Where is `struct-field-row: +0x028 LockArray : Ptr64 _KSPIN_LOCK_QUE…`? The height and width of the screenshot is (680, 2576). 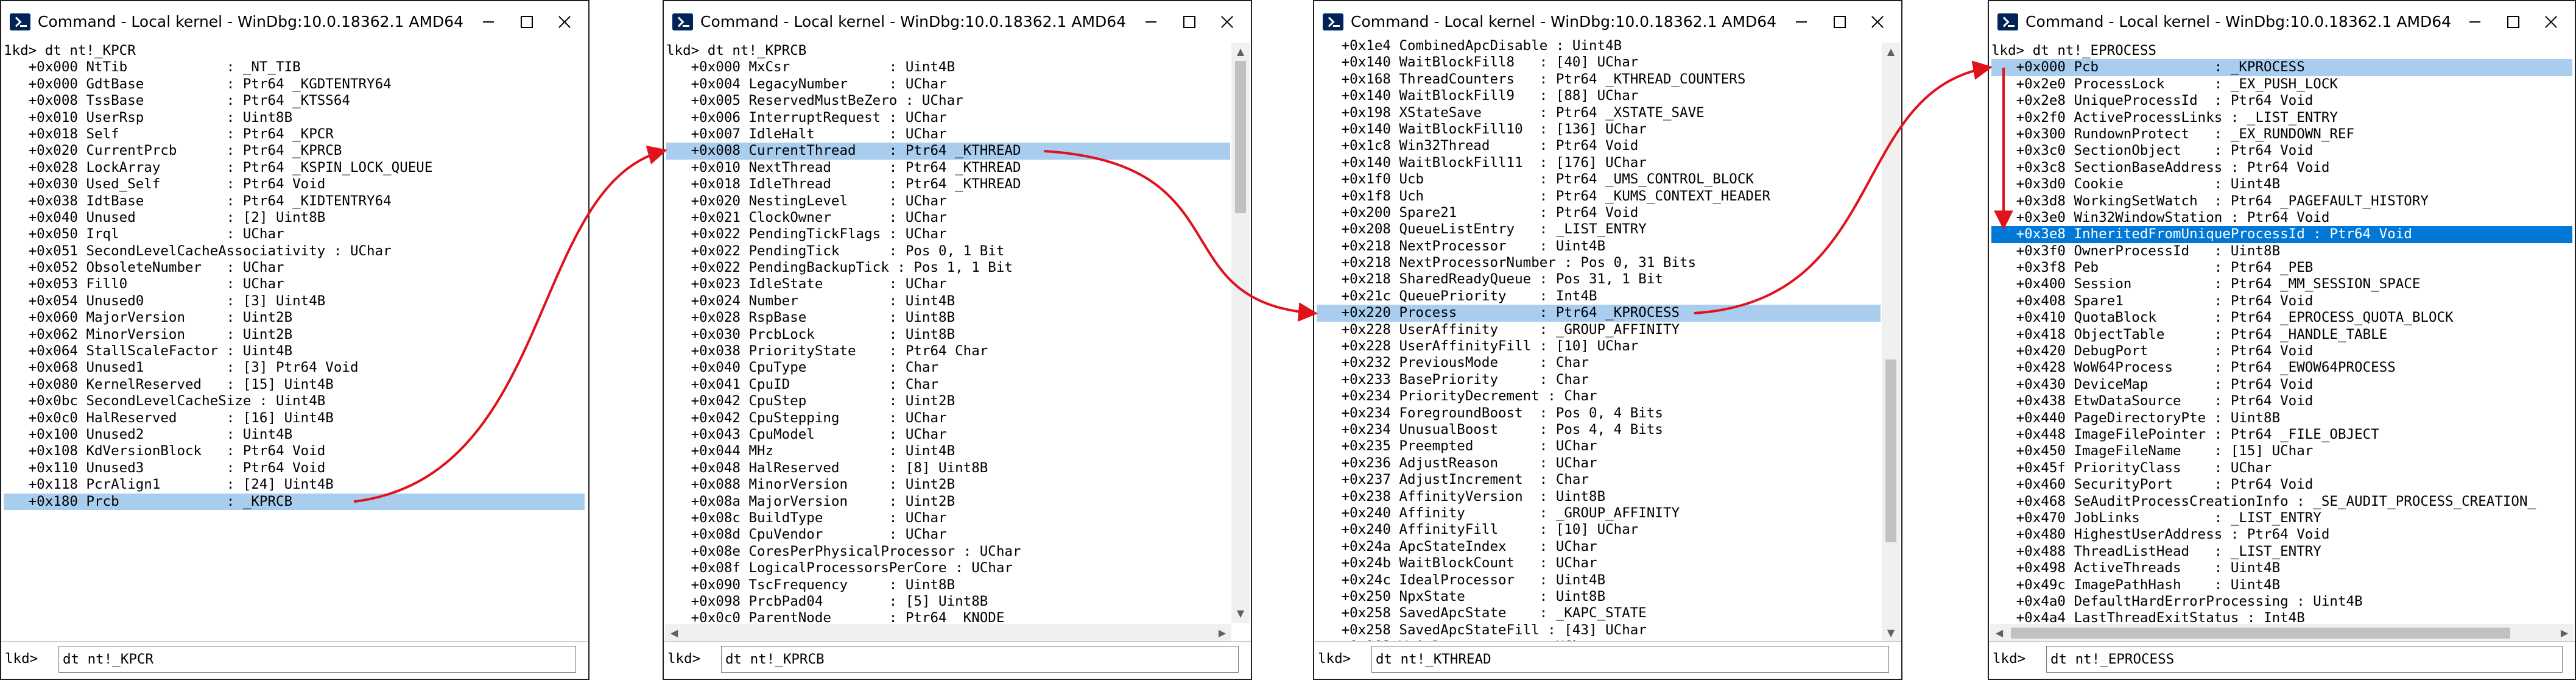
struct-field-row: +0x028 LockArray : Ptr64 _KSPIN_LOCK_QUE… is located at coordinates (294, 168).